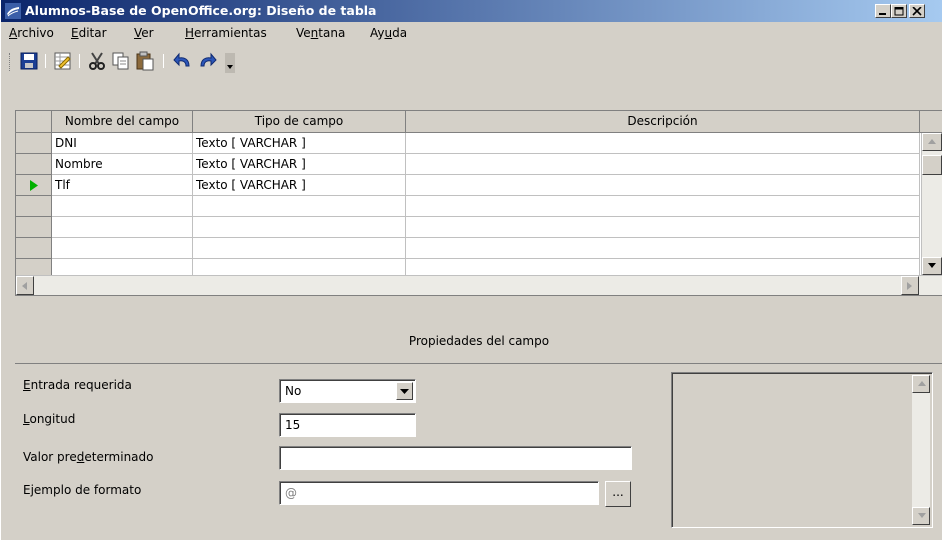 Image resolution: width=942 pixels, height=540 pixels. What do you see at coordinates (478, 341) in the screenshot?
I see `properties-title: Propiedades del campo` at bounding box center [478, 341].